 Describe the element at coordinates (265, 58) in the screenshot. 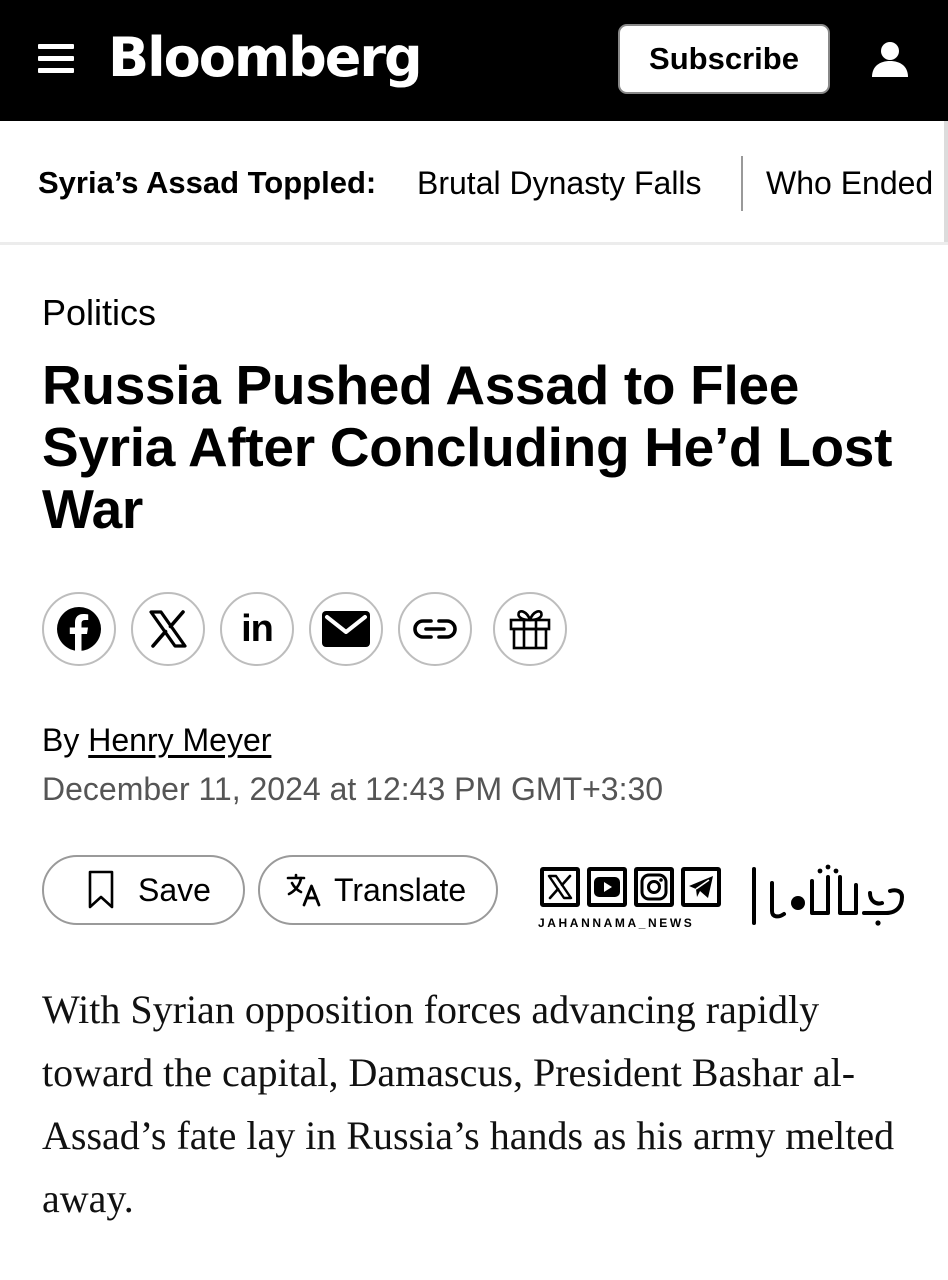

I see `bloomberg-logo: Bloomberg` at that location.